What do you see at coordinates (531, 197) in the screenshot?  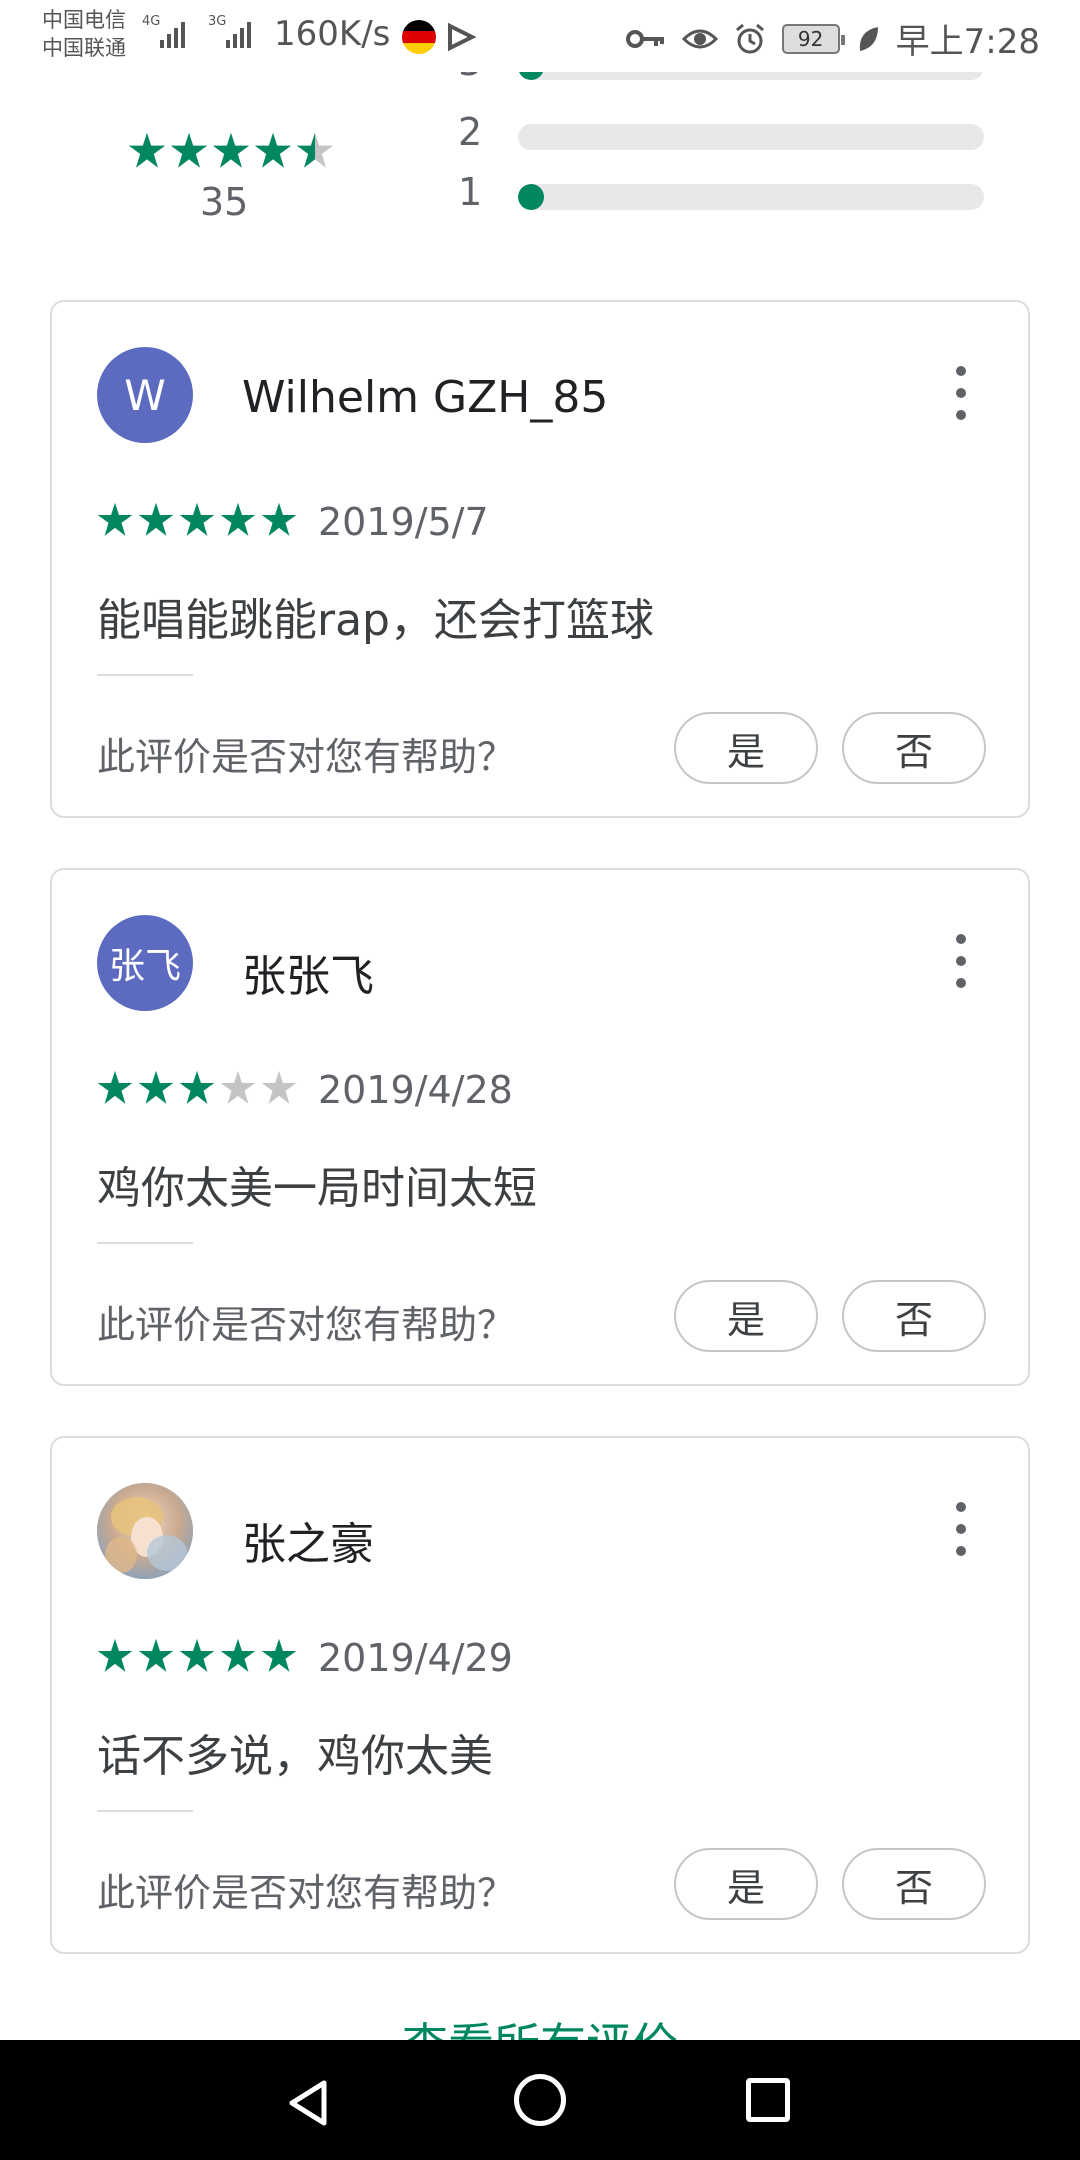 I see `distribution-bar-fill` at bounding box center [531, 197].